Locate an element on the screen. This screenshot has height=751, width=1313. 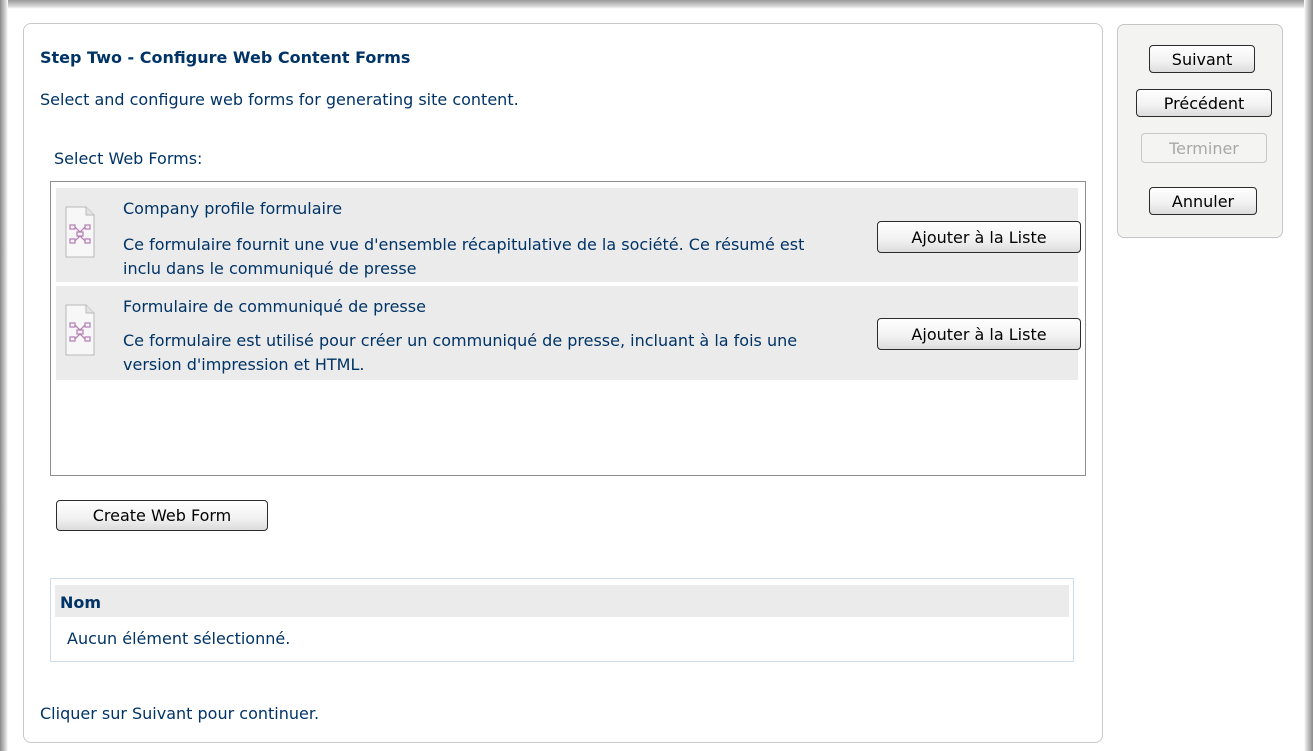
table-header: Nom is located at coordinates (562, 601).